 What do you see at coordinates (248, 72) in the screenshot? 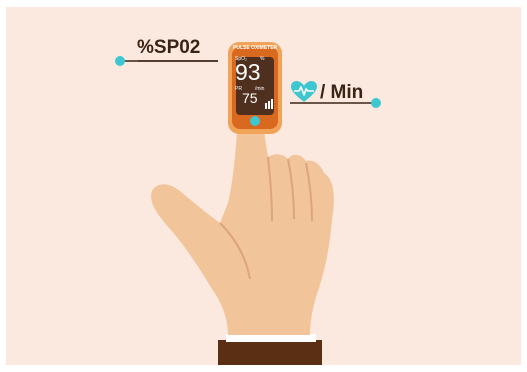
I see `device-spo2-reading: 93` at bounding box center [248, 72].